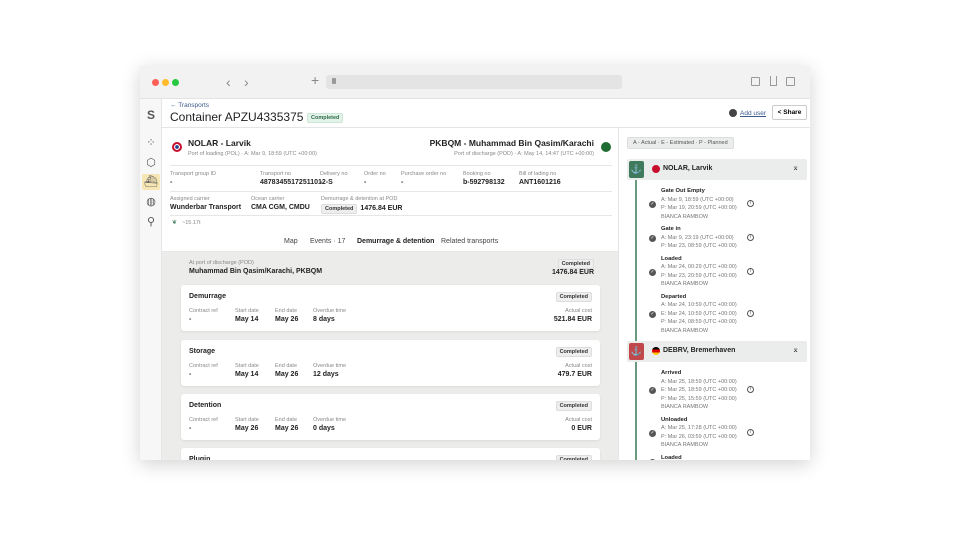 The width and height of the screenshot is (960, 540). What do you see at coordinates (291, 241) in the screenshot?
I see `tab-map: Map` at bounding box center [291, 241].